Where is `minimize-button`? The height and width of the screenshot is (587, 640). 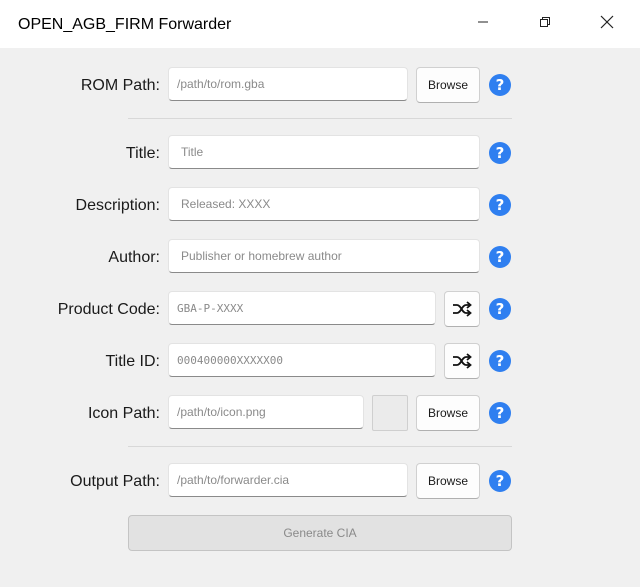
minimize-button is located at coordinates (483, 22).